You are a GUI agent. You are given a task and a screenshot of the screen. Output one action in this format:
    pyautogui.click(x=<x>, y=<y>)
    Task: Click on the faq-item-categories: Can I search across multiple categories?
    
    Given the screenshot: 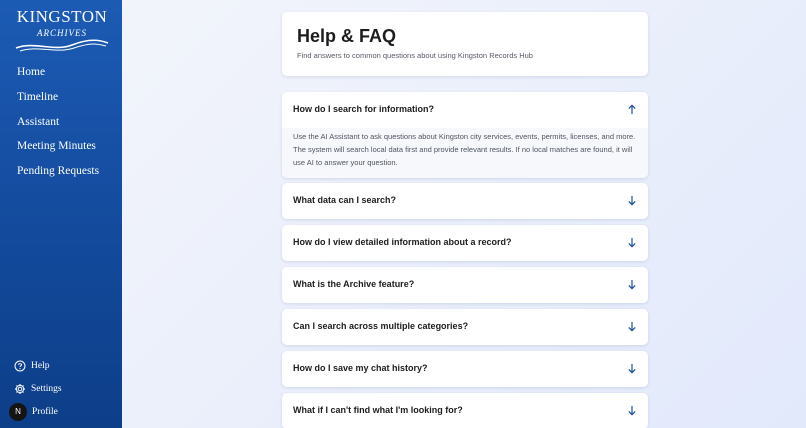 What is the action you would take?
    pyautogui.click(x=465, y=327)
    